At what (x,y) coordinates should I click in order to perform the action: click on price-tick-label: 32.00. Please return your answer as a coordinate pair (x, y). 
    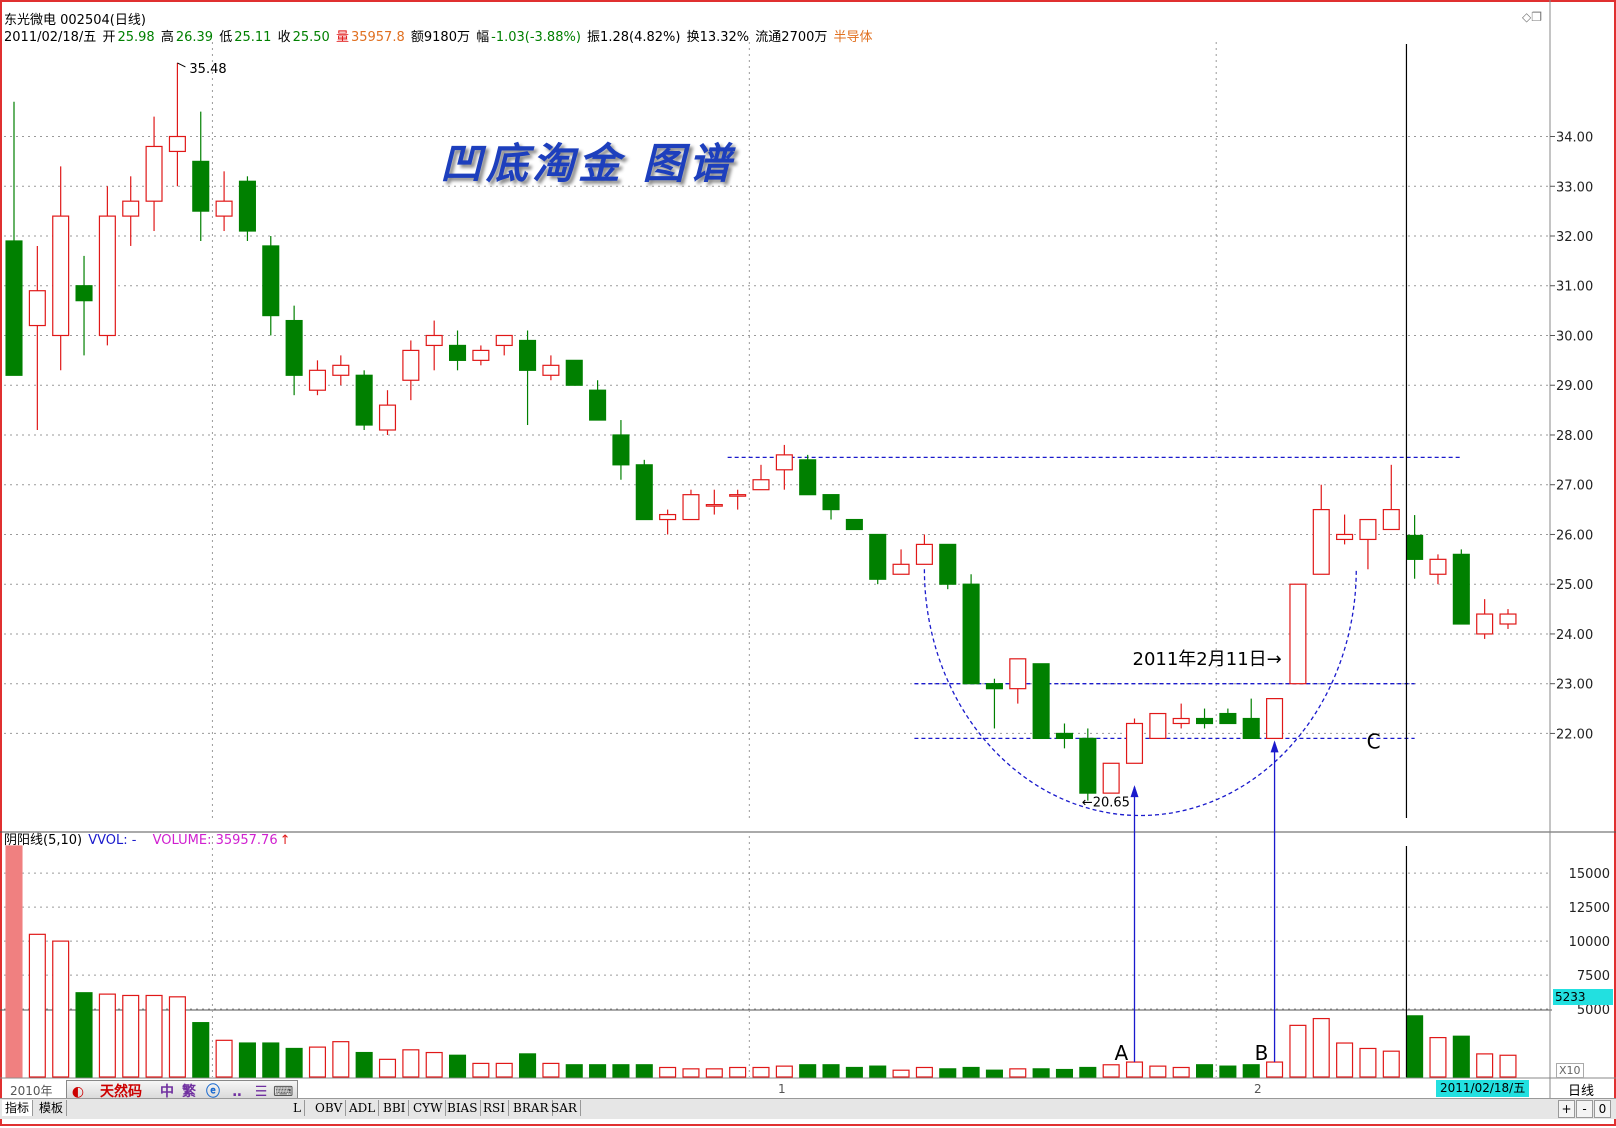
    Looking at the image, I should click on (1574, 237).